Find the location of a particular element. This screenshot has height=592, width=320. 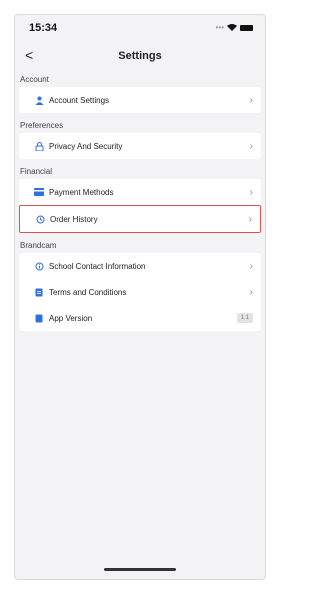

terms-conditions-item: Terms and Conditions › is located at coordinates (140, 292).